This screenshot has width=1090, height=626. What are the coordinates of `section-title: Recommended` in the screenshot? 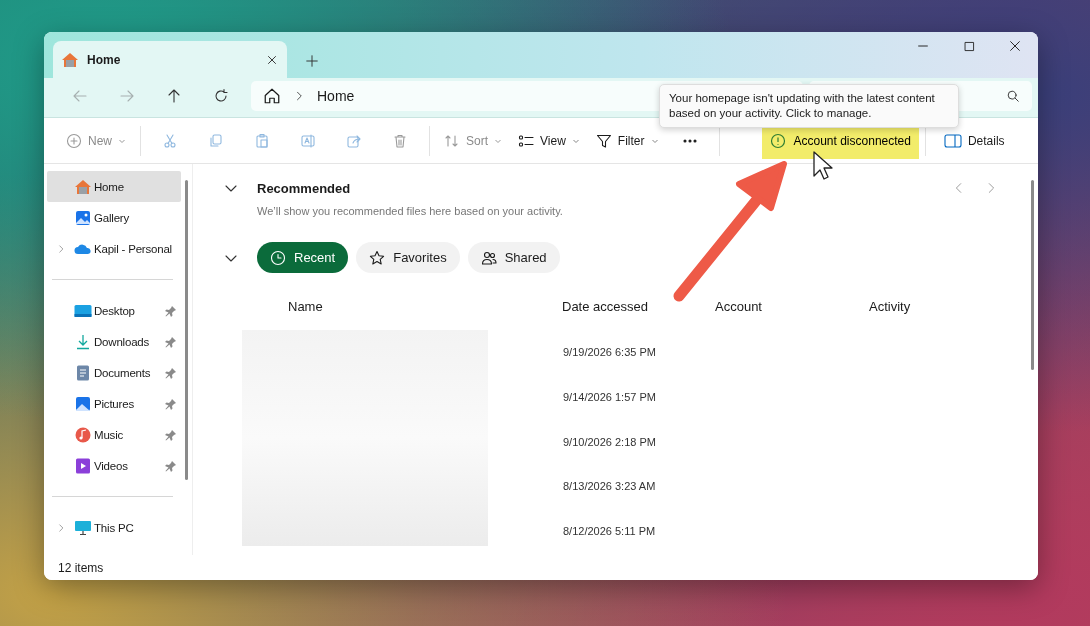 It's located at (304, 188).